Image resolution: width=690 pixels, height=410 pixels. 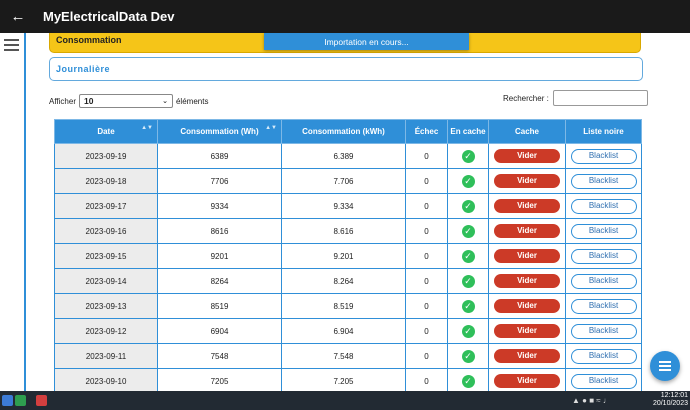 I want to click on cell-wh: 9201, so click(x=219, y=256).